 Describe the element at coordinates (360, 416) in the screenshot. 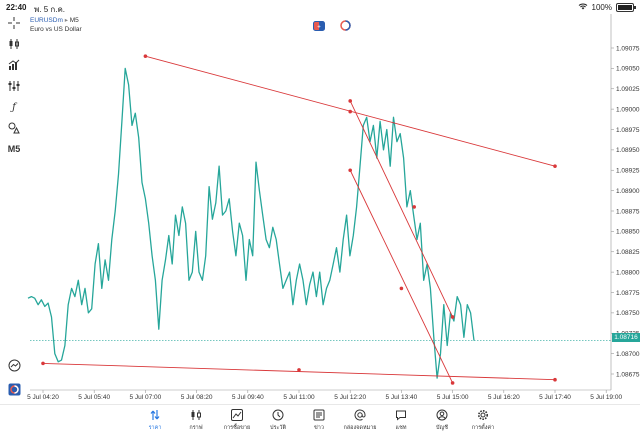

I see `mailbox-icon` at that location.